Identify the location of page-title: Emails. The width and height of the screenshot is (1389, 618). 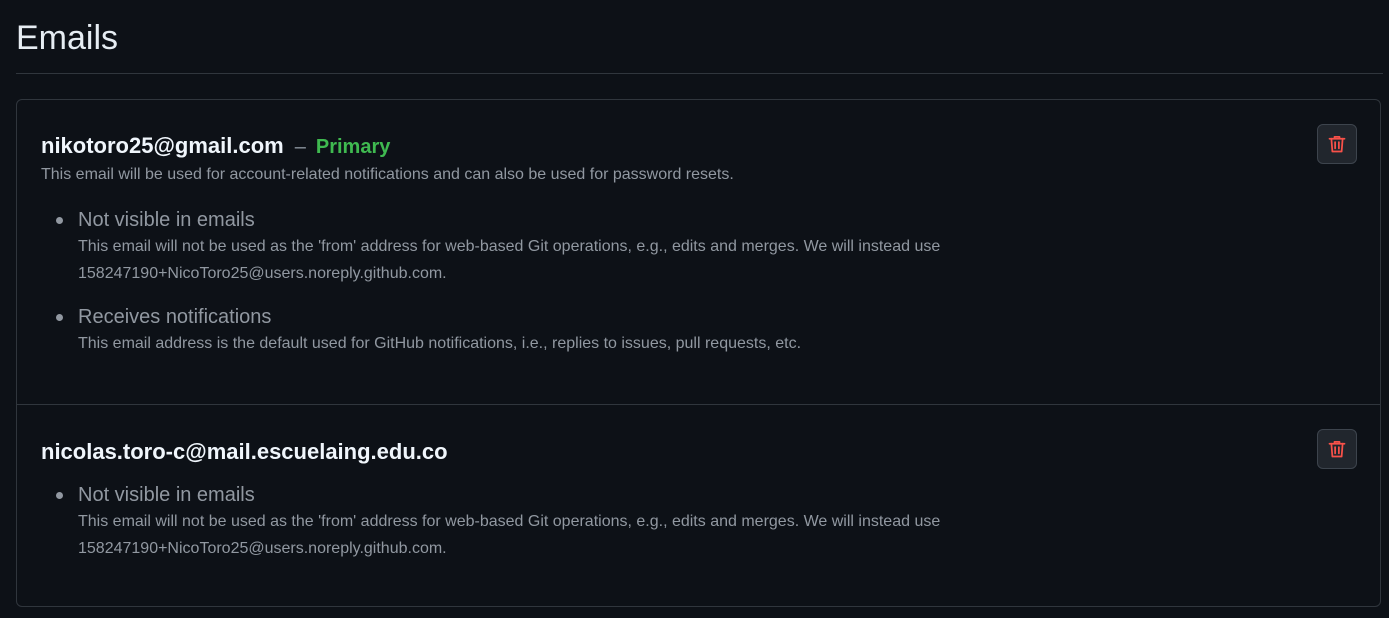
(67, 38).